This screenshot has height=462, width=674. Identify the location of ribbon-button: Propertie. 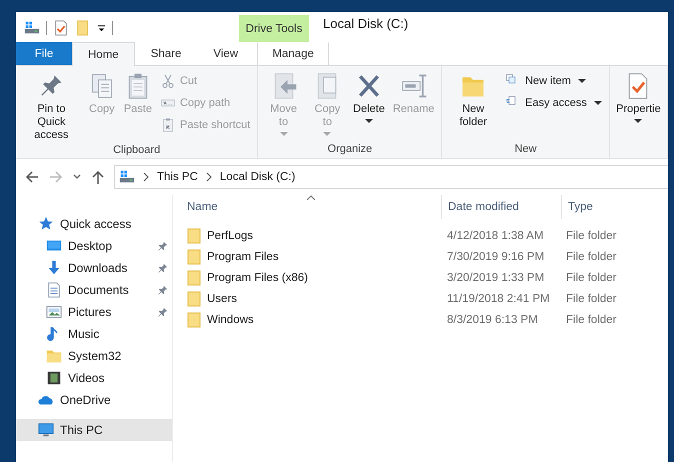
(638, 112).